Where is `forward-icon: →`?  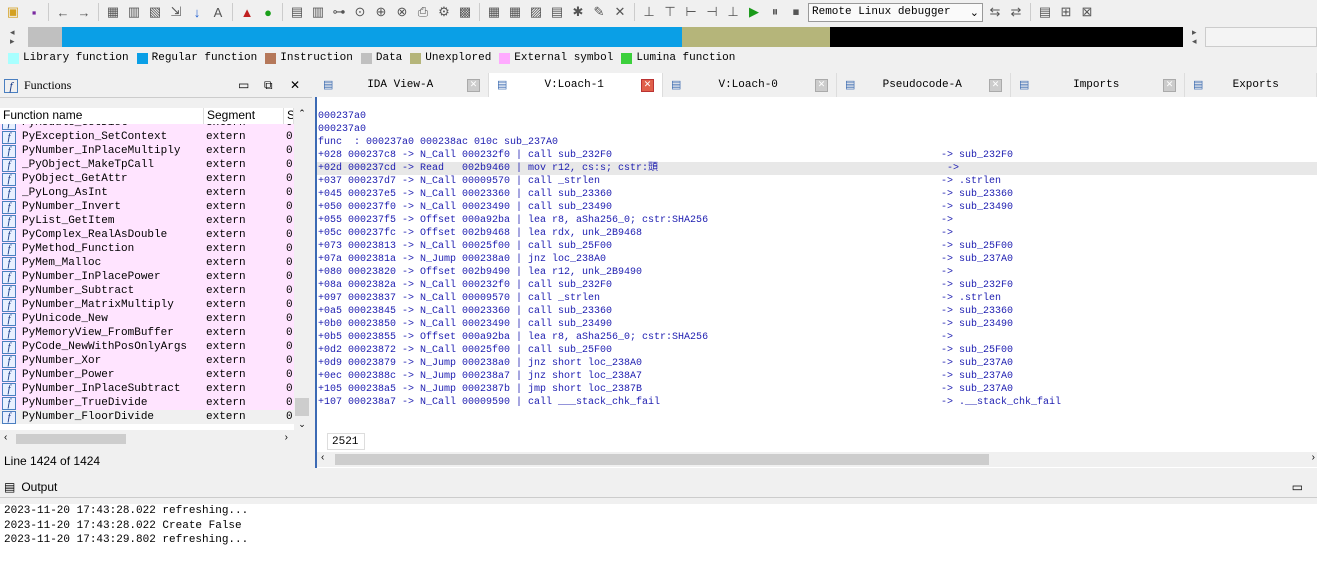
forward-icon: → is located at coordinates (84, 12).